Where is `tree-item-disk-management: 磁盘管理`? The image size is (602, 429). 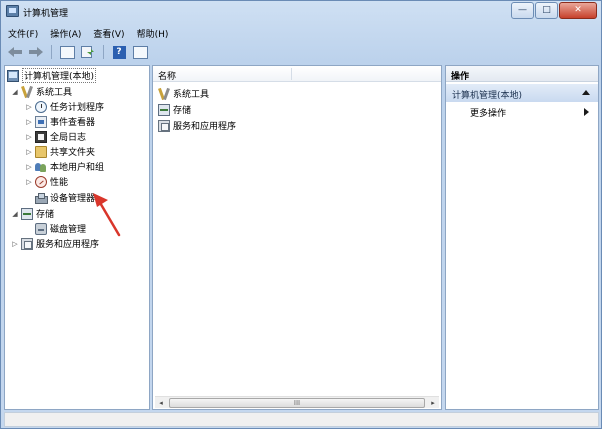 tree-item-disk-management: 磁盘管理 is located at coordinates (60, 228).